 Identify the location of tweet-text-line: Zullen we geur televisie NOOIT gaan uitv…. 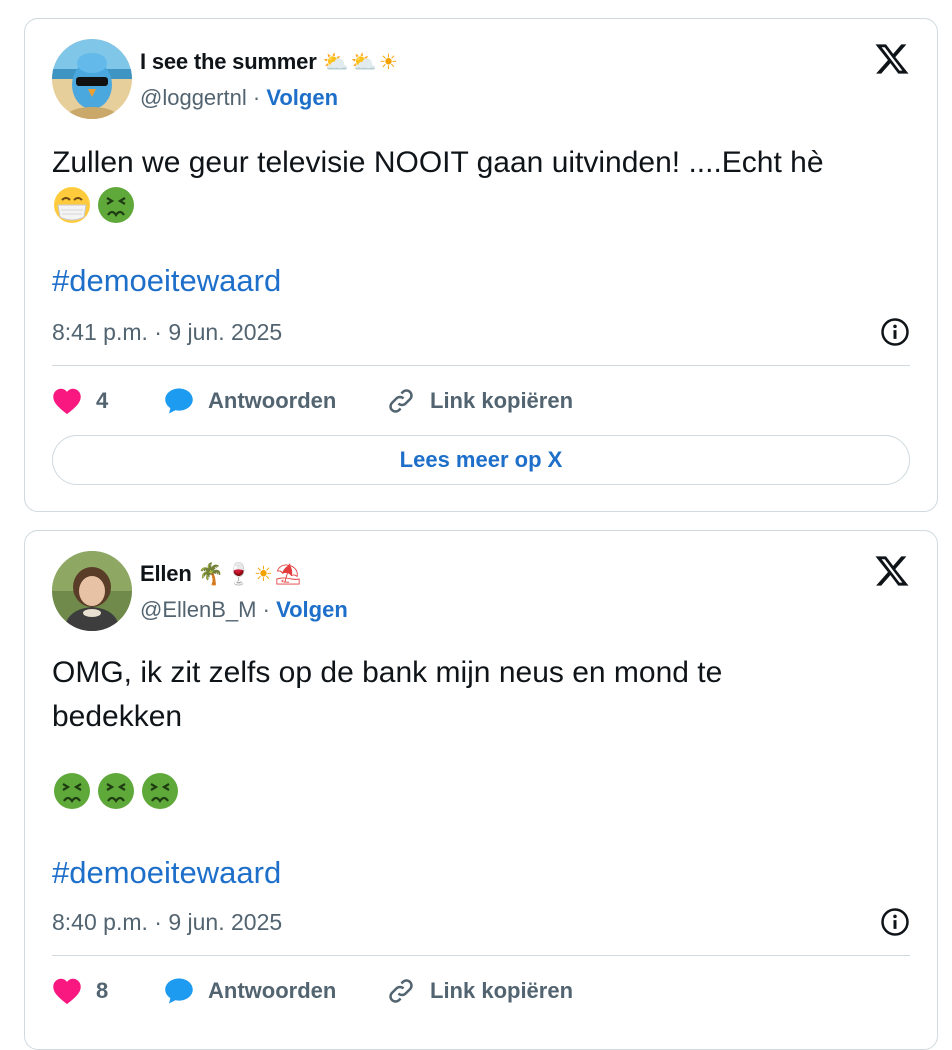
(438, 162).